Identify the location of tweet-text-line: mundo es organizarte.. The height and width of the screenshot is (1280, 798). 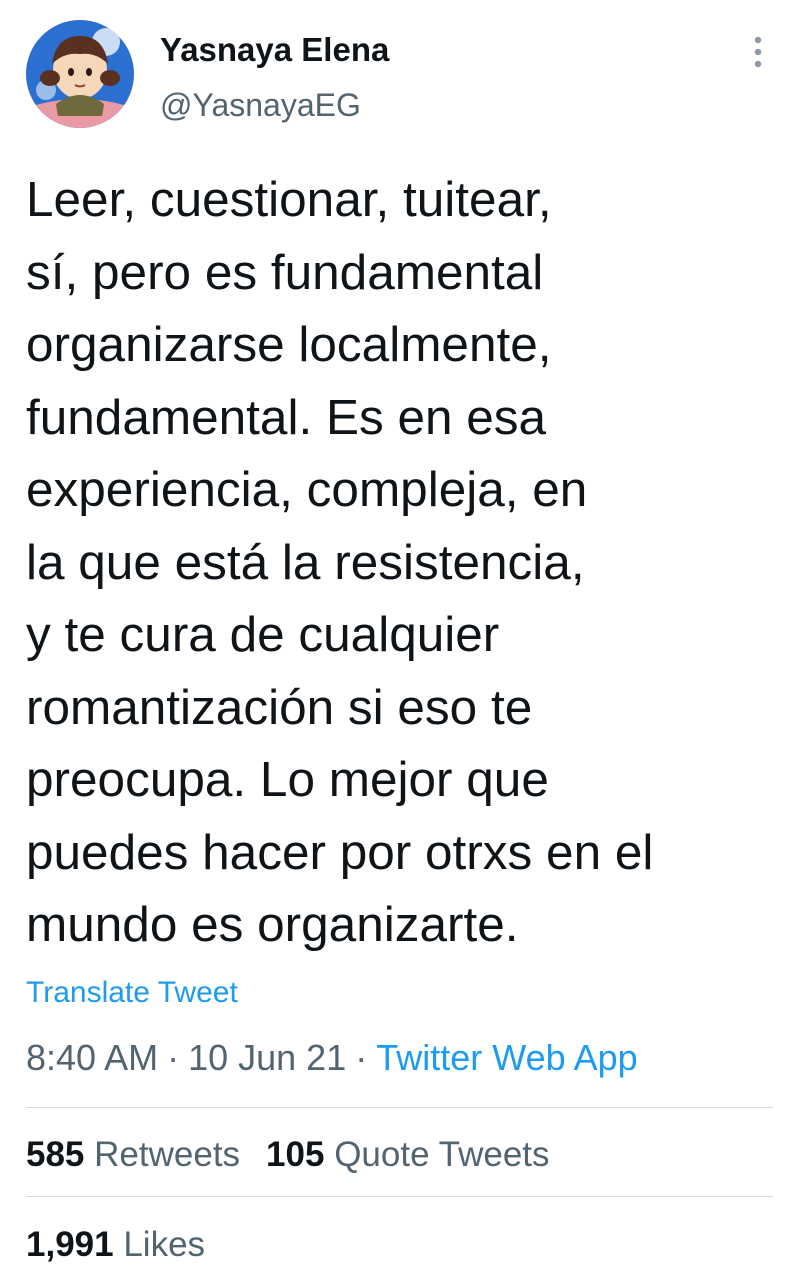
(272, 924).